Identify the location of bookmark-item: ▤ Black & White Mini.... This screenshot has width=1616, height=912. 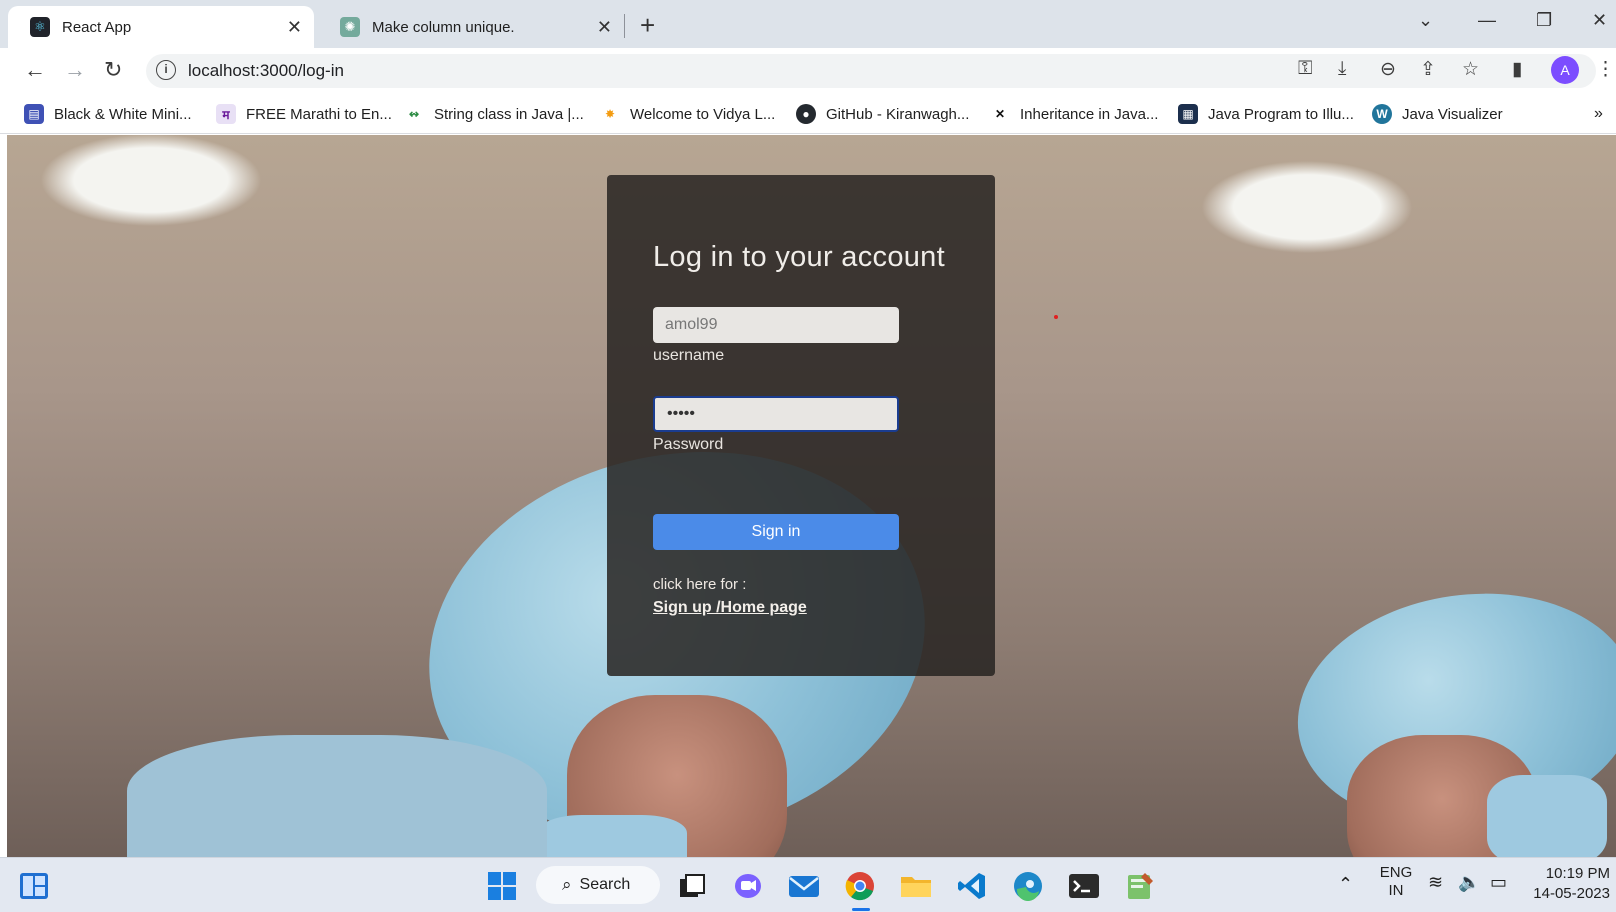
(108, 114).